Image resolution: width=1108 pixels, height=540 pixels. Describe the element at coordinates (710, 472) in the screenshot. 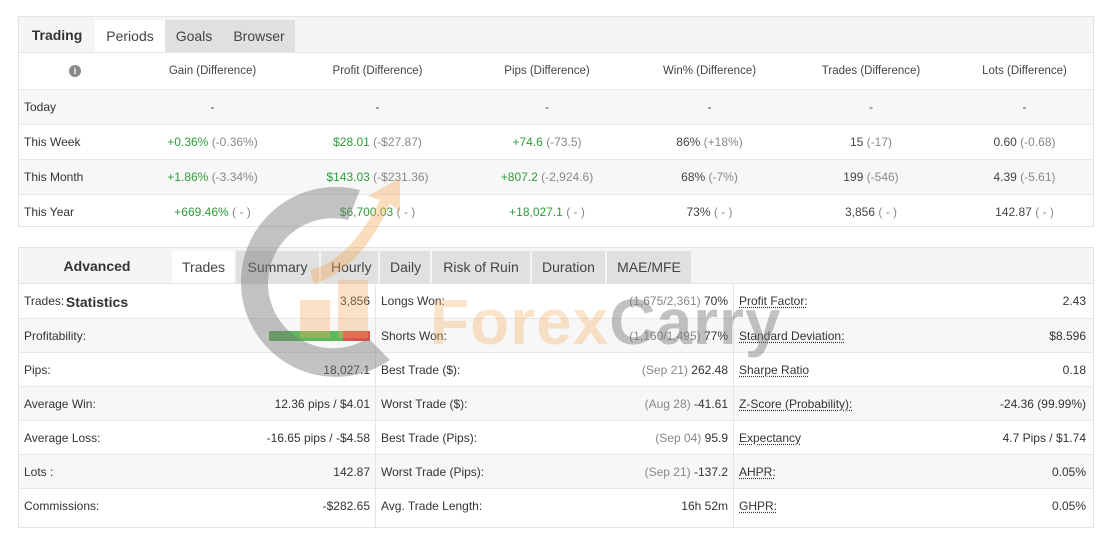

I see `stat-number: -137.2` at that location.